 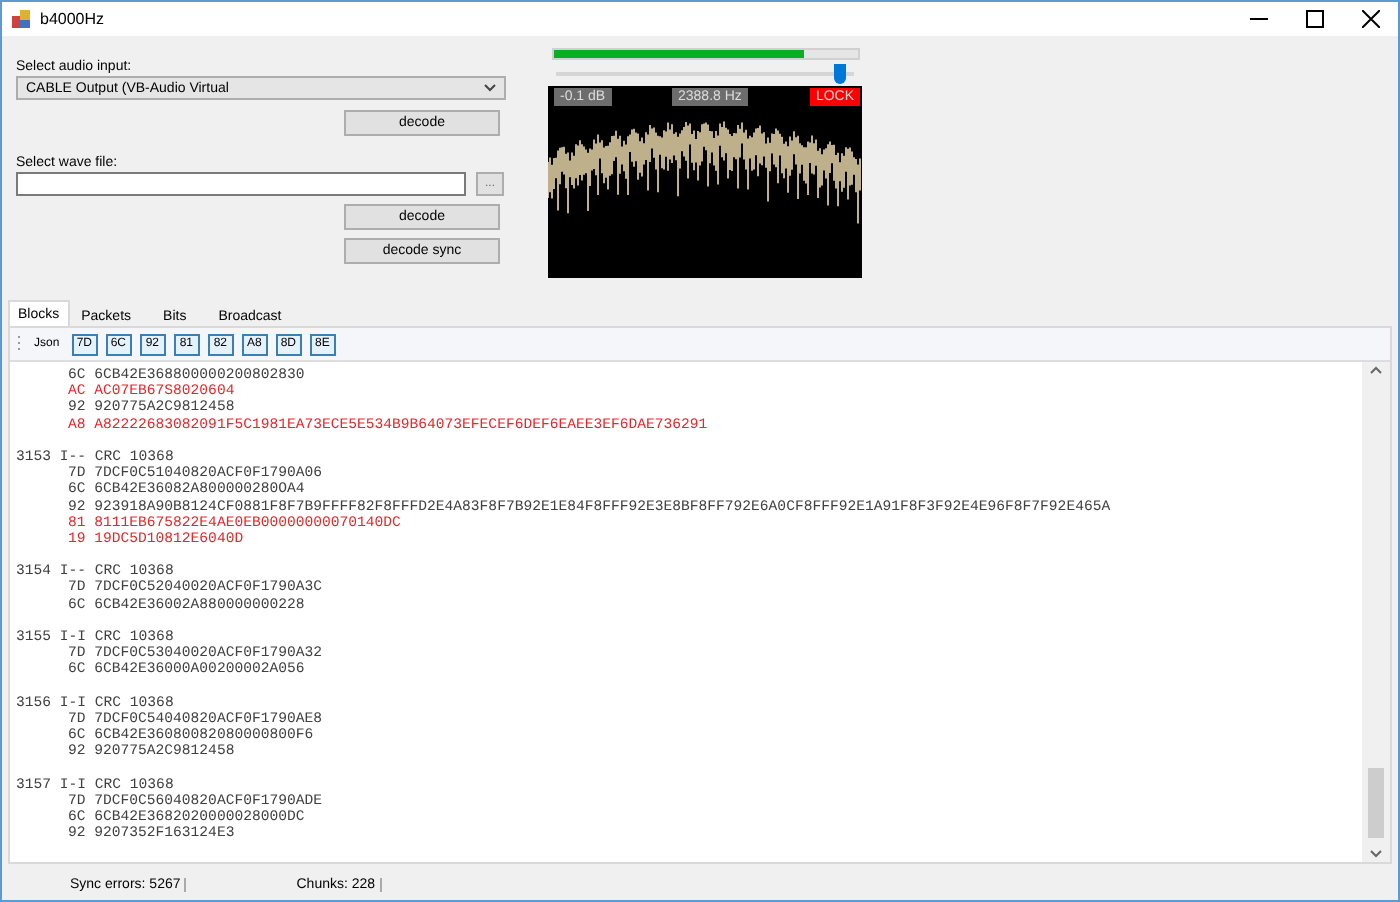 What do you see at coordinates (1258, 19) in the screenshot?
I see `minimize-icon` at bounding box center [1258, 19].